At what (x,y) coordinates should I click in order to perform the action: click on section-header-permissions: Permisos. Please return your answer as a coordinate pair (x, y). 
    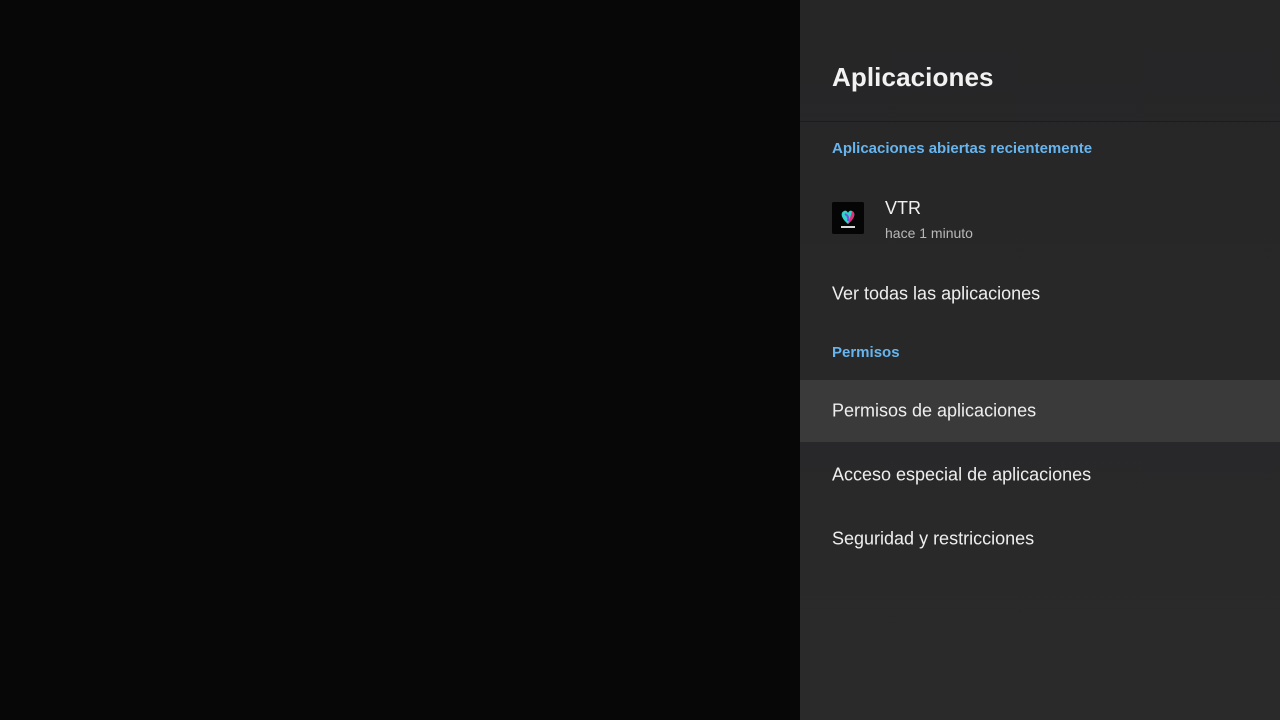
    Looking at the image, I should click on (866, 352).